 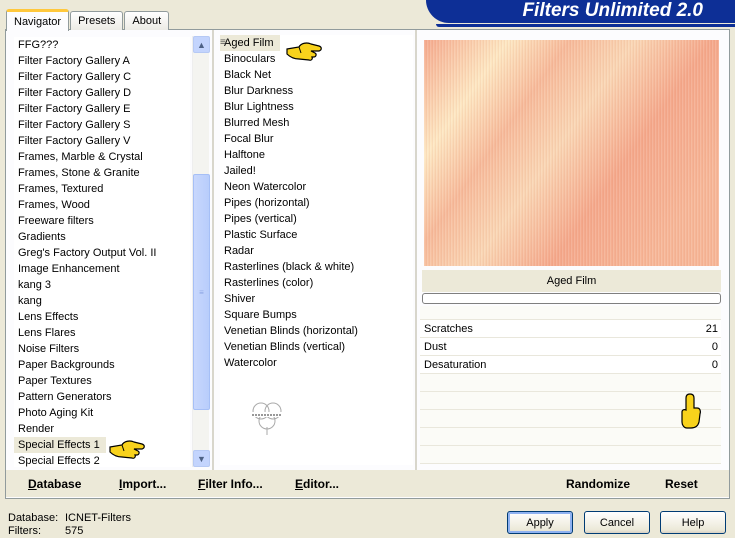 I want to click on category-item: FFG???, so click(x=102, y=45).